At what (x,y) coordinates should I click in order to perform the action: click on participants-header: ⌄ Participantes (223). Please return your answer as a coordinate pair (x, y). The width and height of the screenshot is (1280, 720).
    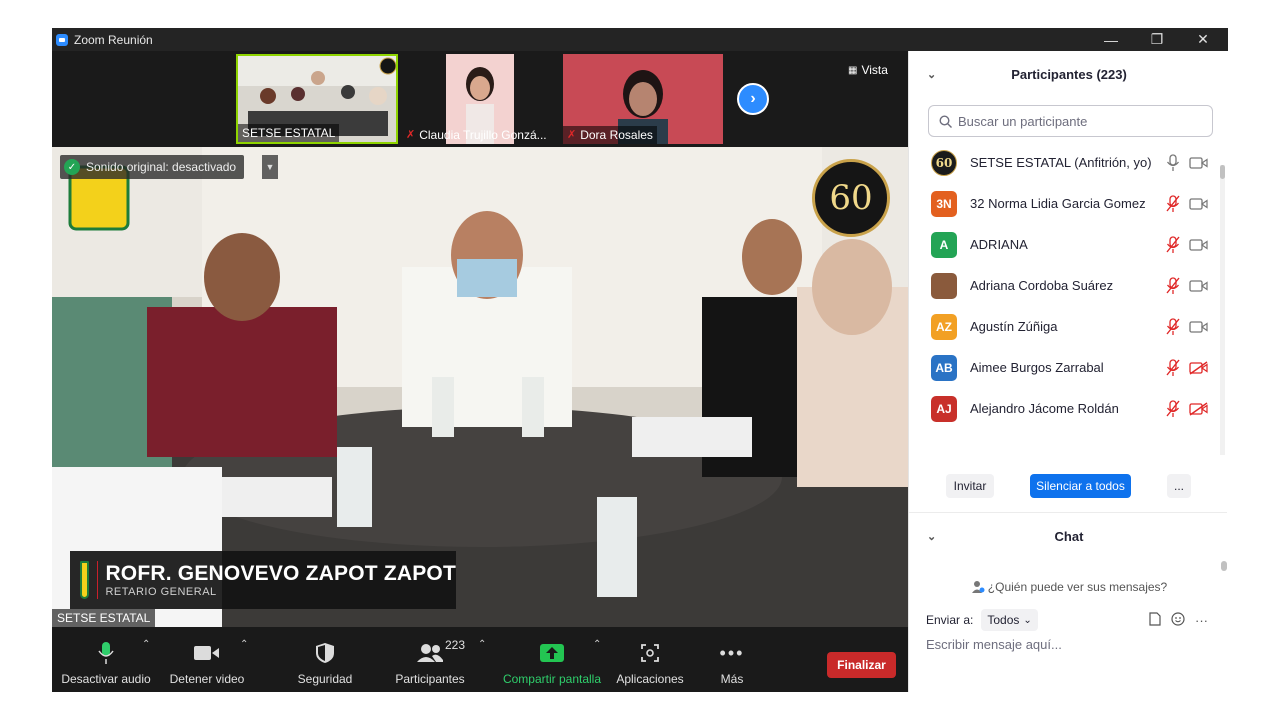
    Looking at the image, I should click on (1069, 74).